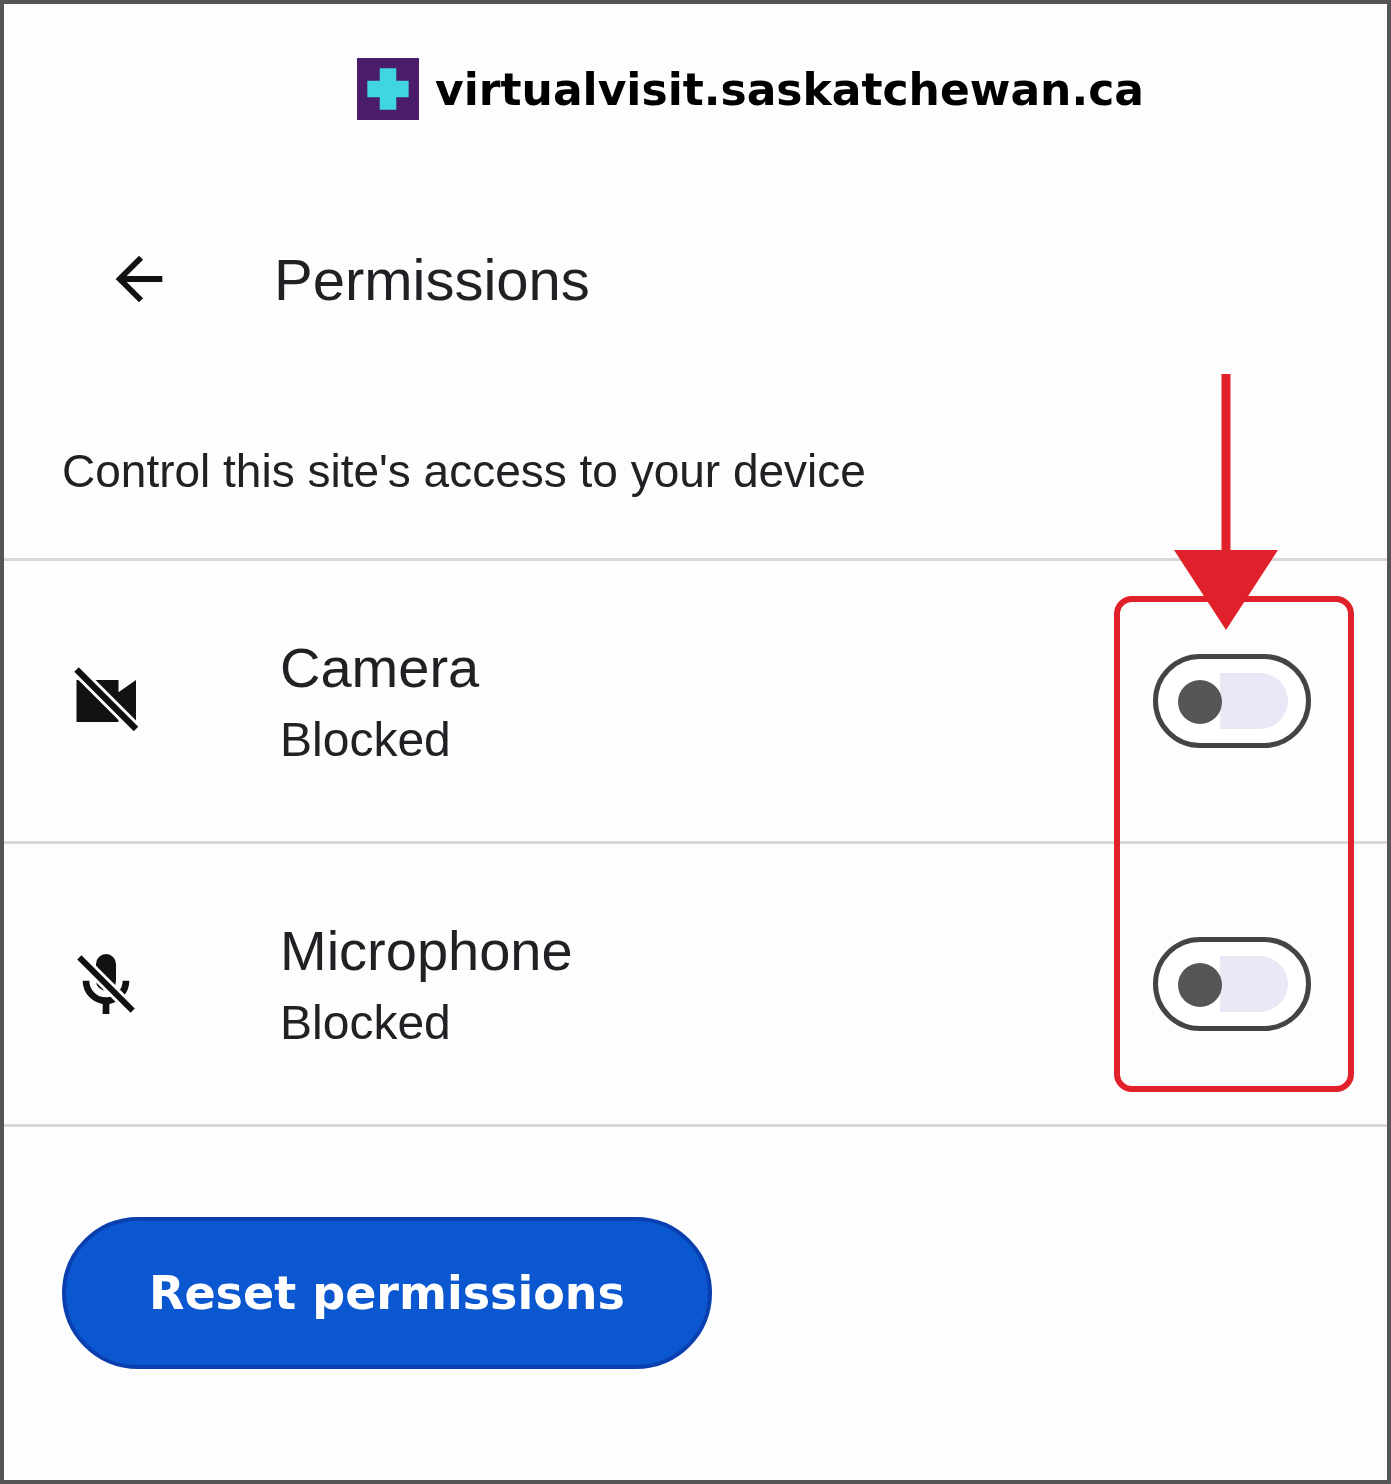  What do you see at coordinates (388, 89) in the screenshot?
I see `site-logo-icon` at bounding box center [388, 89].